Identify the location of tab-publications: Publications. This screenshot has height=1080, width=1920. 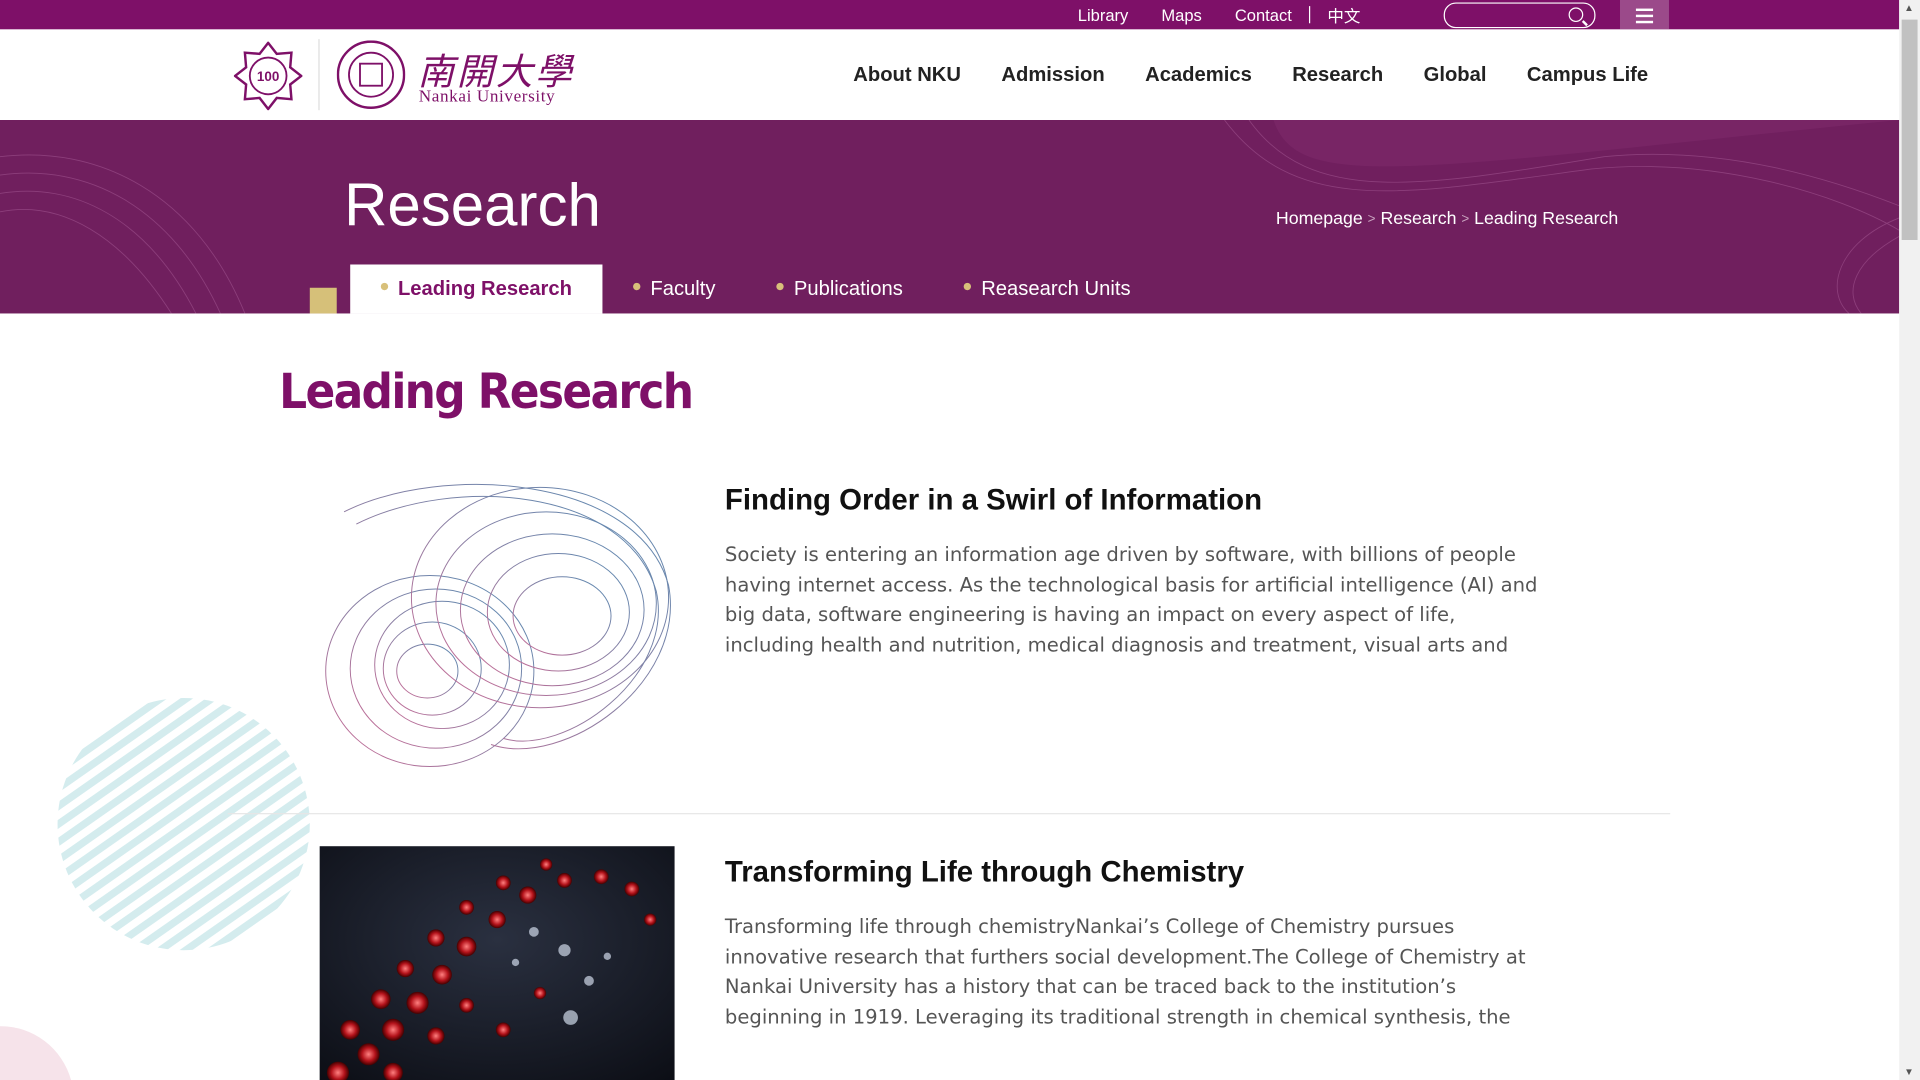
(839, 288).